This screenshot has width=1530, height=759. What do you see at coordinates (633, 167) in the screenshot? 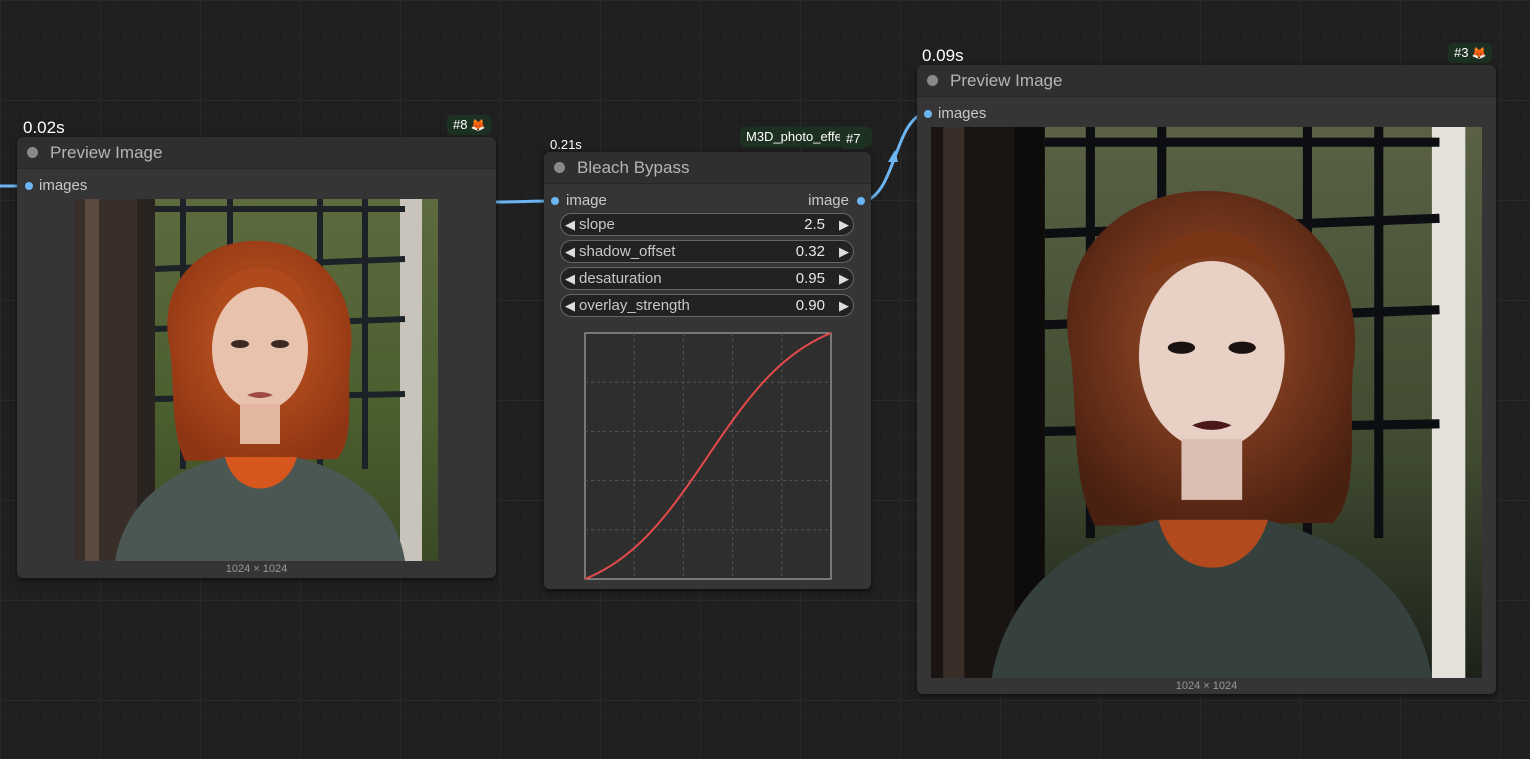
I see `node-title: Bleach Bypass` at bounding box center [633, 167].